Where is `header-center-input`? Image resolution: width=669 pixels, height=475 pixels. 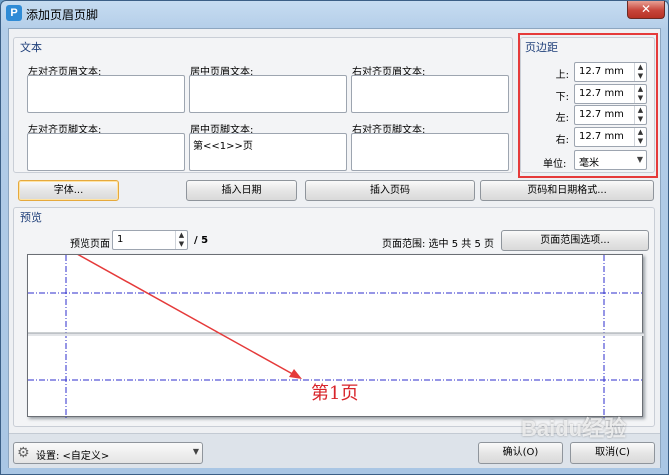 header-center-input is located at coordinates (268, 94).